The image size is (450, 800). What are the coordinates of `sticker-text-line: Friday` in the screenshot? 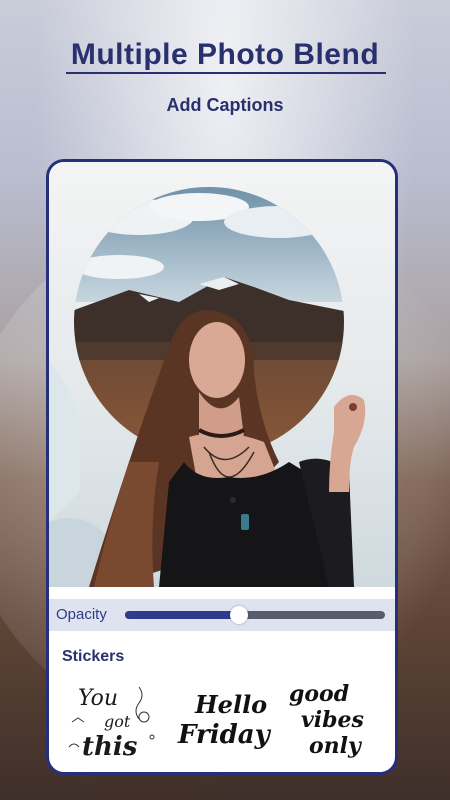 It's located at (224, 735).